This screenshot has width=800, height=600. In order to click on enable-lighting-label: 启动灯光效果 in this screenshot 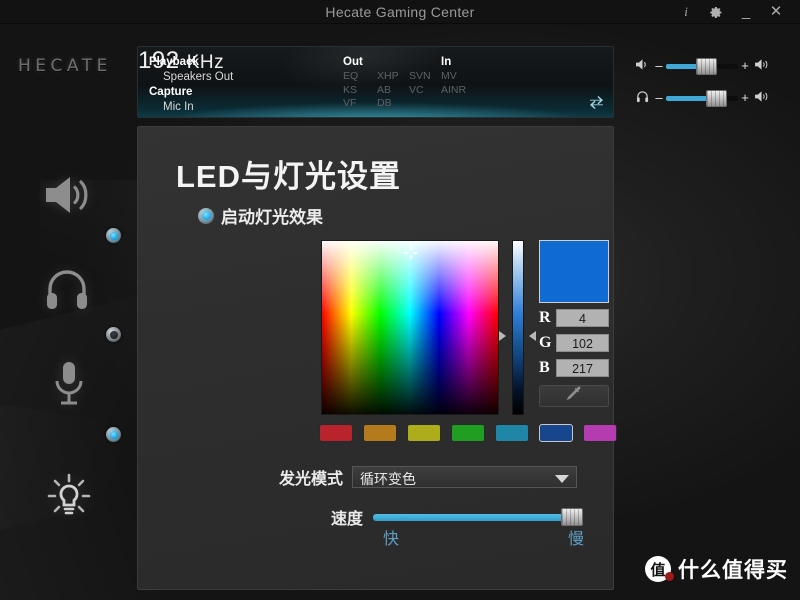, I will do `click(272, 217)`.